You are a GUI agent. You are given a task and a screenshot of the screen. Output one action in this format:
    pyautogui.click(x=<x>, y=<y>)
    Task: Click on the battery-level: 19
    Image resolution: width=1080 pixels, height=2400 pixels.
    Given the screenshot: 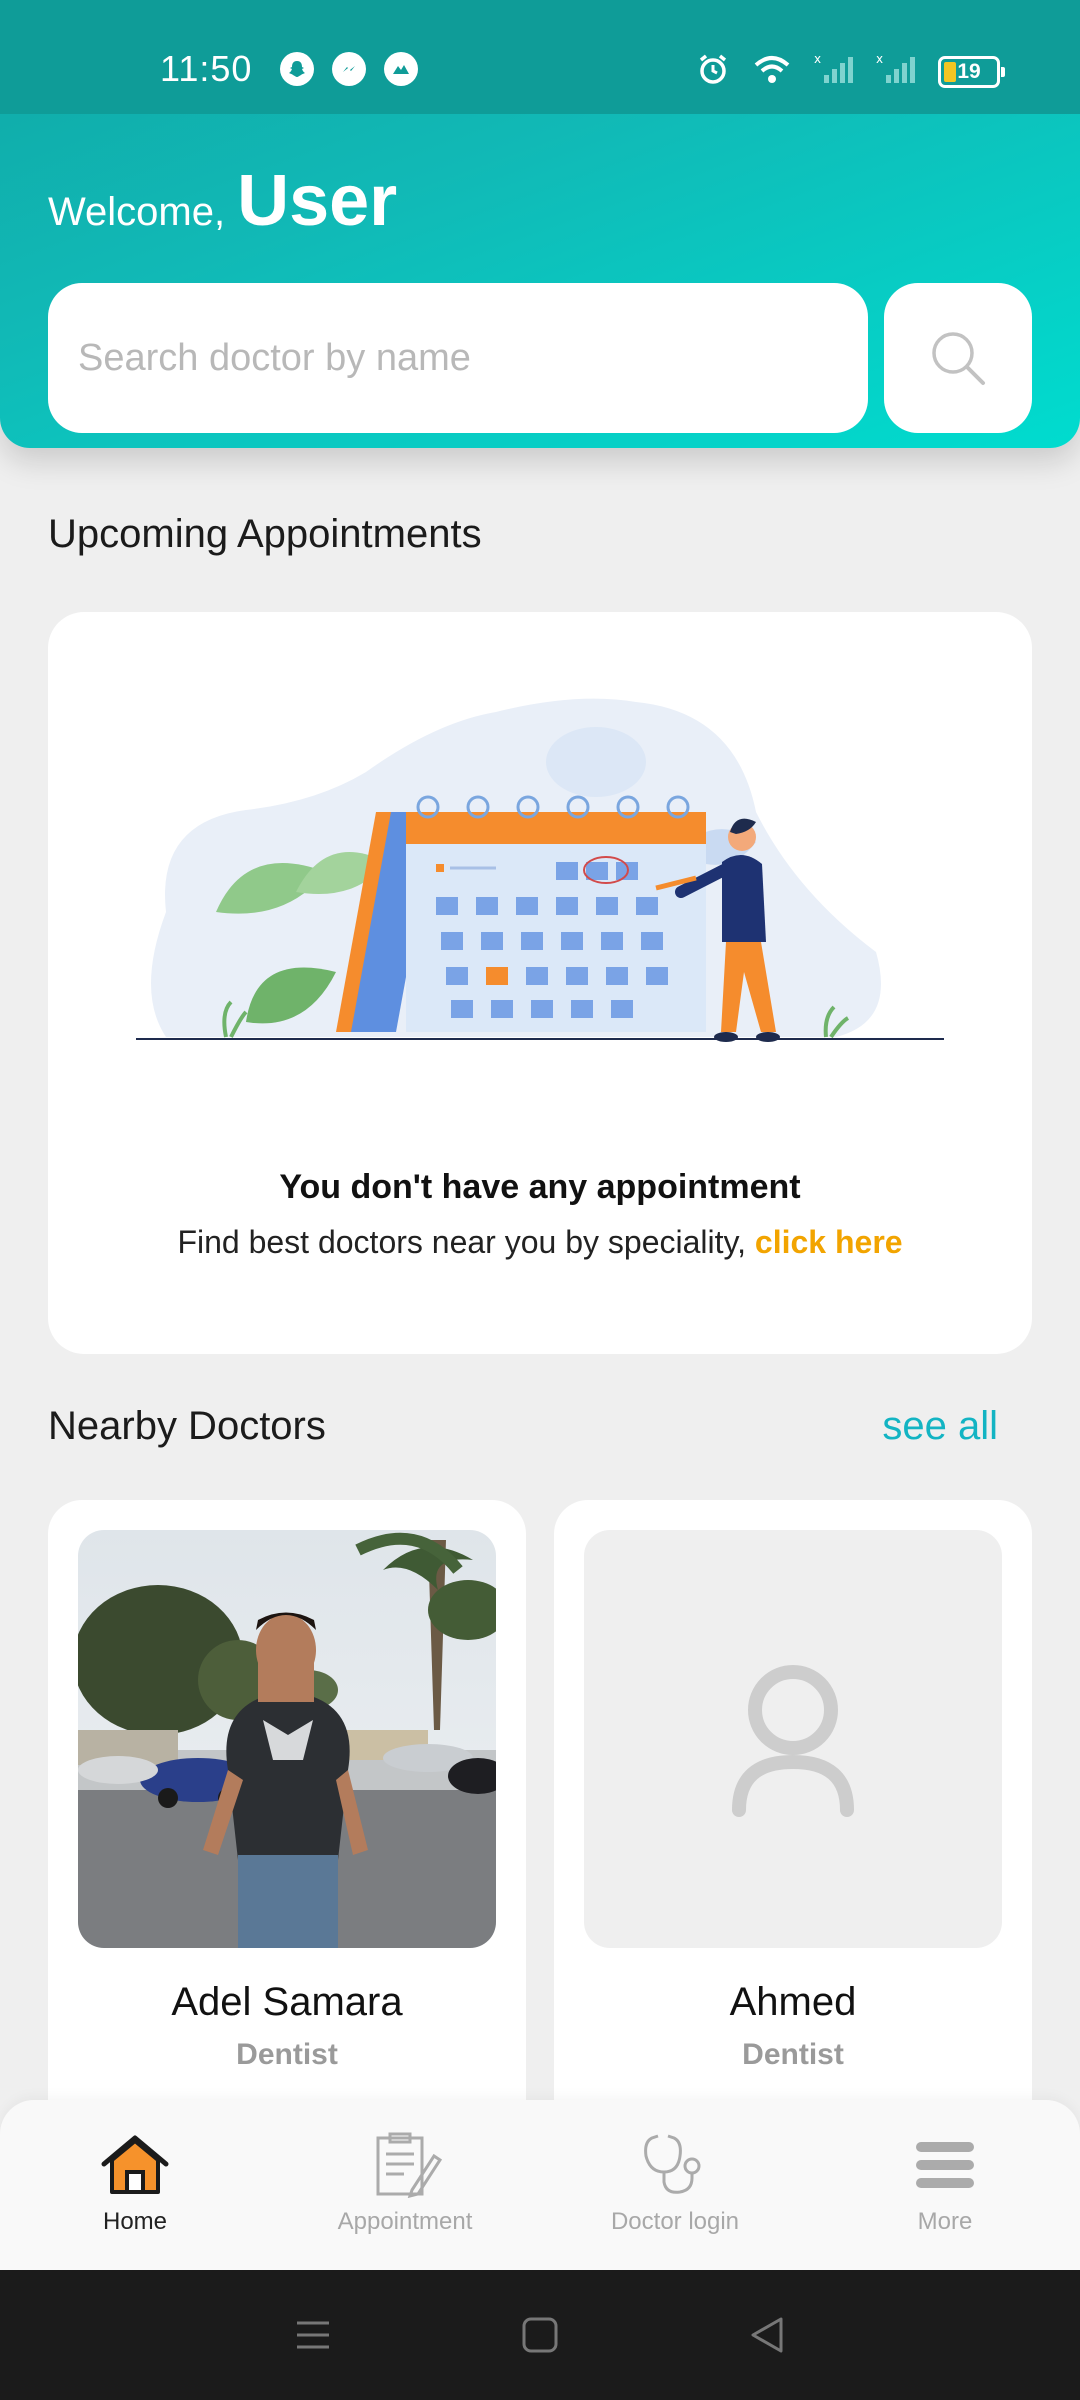 What is the action you would take?
    pyautogui.click(x=969, y=71)
    